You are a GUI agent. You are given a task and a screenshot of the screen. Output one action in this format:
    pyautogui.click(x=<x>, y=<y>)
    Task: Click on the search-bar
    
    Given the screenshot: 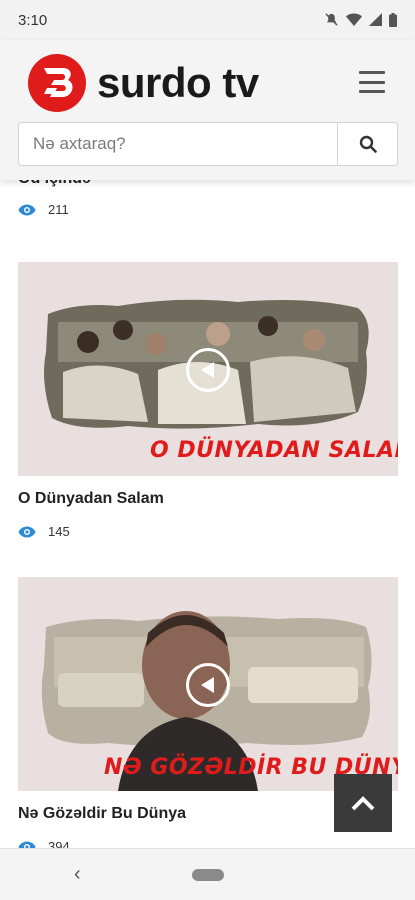 What is the action you would take?
    pyautogui.click(x=208, y=144)
    